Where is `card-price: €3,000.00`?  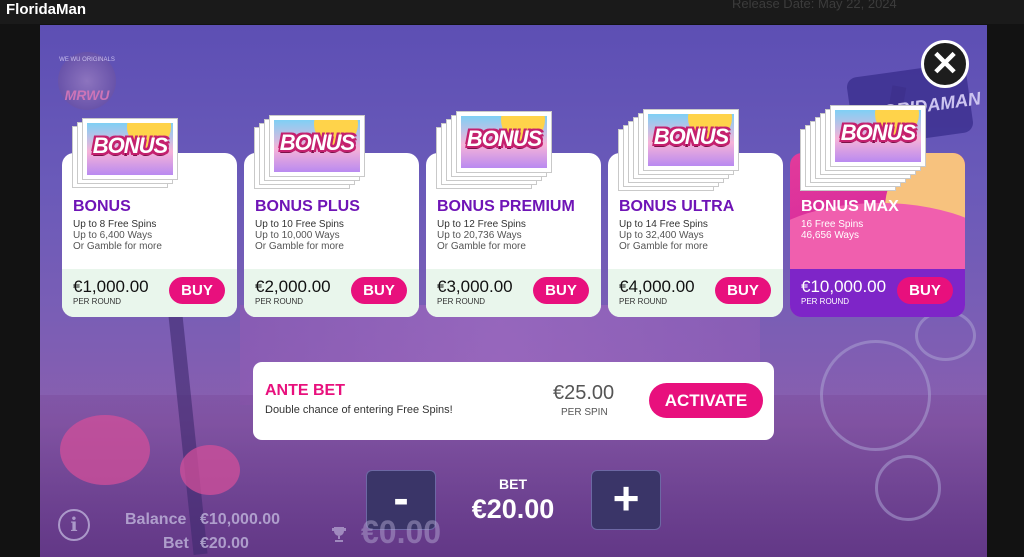 card-price: €3,000.00 is located at coordinates (475, 286).